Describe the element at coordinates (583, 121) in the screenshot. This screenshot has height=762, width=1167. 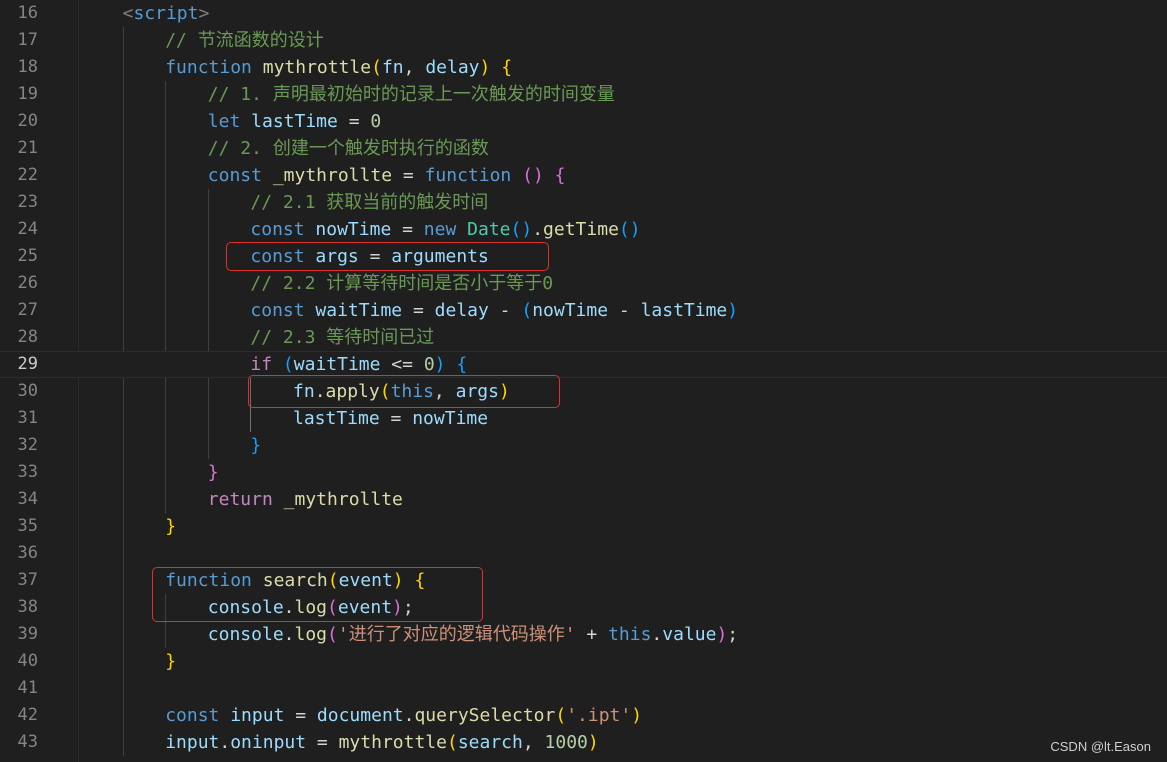
I see `code-line: 20 let lastTime = 0` at that location.